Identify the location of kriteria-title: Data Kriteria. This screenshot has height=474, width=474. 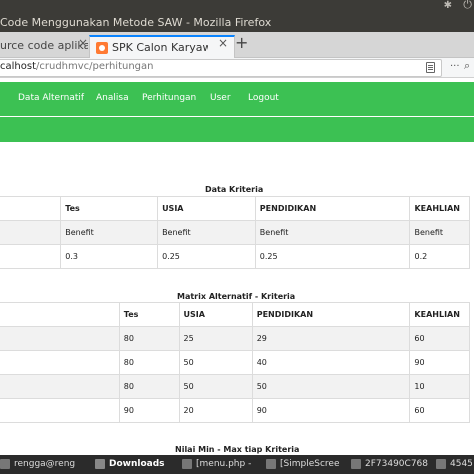
(234, 189).